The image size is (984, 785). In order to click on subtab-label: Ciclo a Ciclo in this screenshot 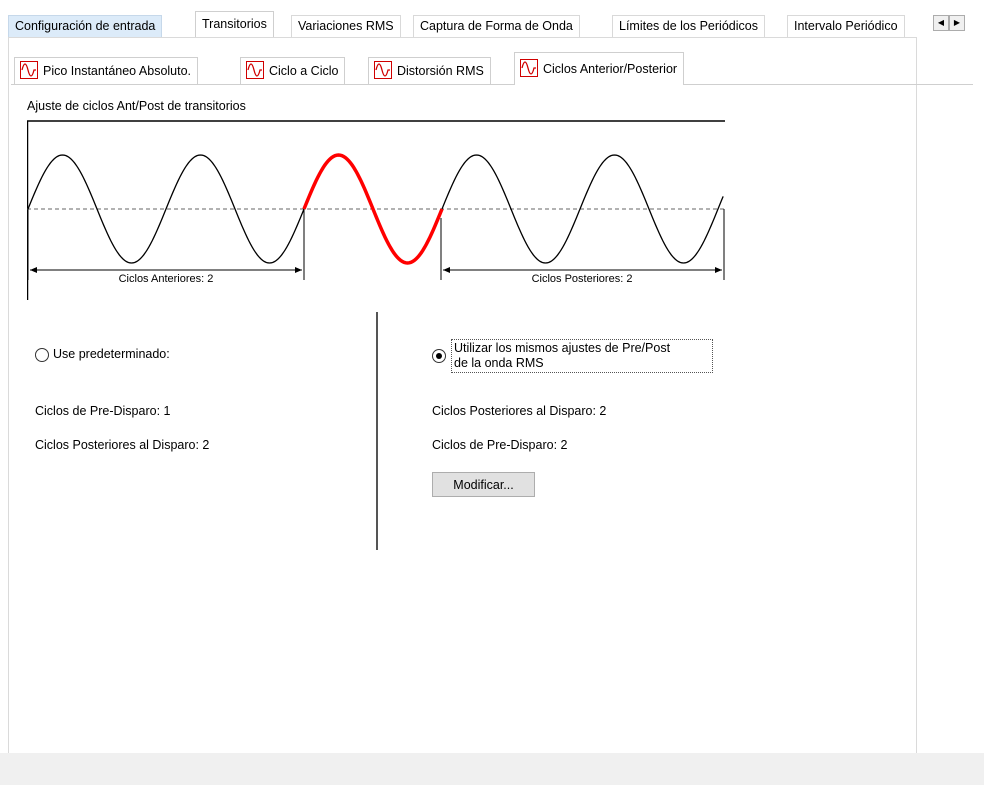, I will do `click(304, 71)`.